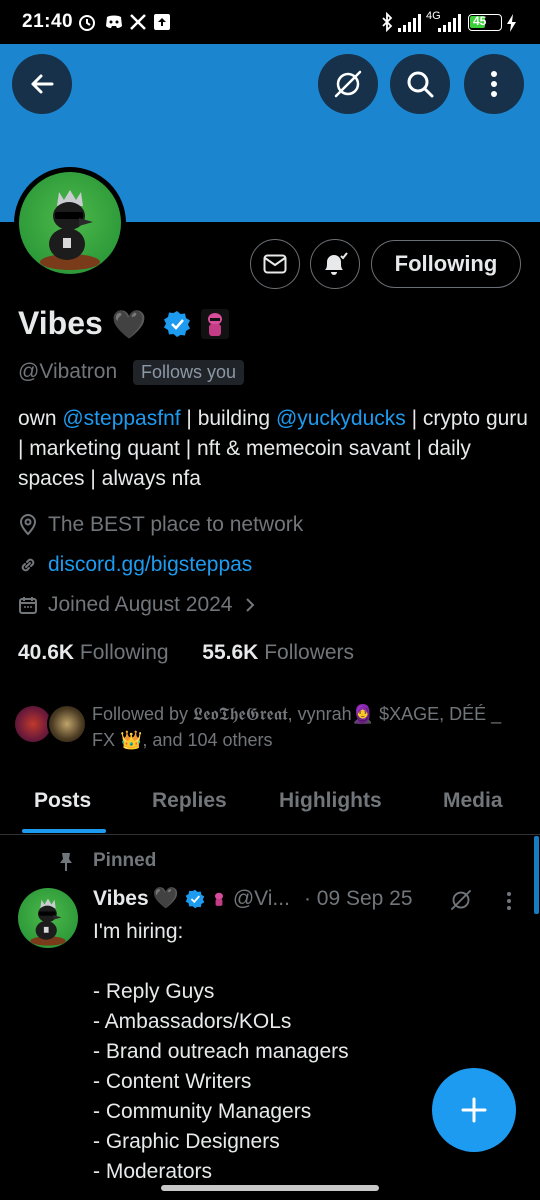 This screenshot has width=540, height=1200. Describe the element at coordinates (195, 899) in the screenshot. I see `post-verified-badge-icon` at that location.